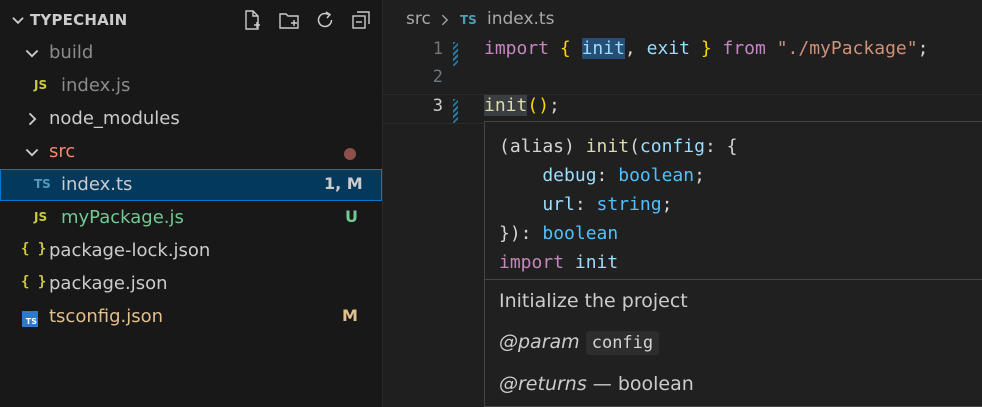 The height and width of the screenshot is (407, 982). What do you see at coordinates (191, 218) in the screenshot?
I see `tree-file-mypackage-js: JS myPackage.js U` at bounding box center [191, 218].